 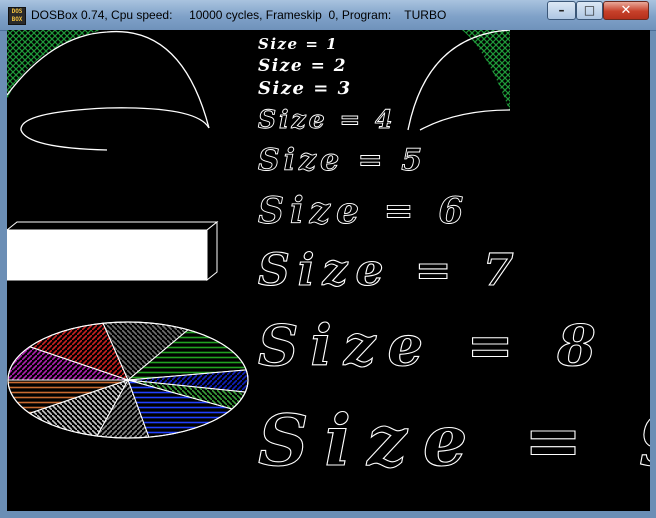 I want to click on size-label-6: Size = 6, so click(x=363, y=211).